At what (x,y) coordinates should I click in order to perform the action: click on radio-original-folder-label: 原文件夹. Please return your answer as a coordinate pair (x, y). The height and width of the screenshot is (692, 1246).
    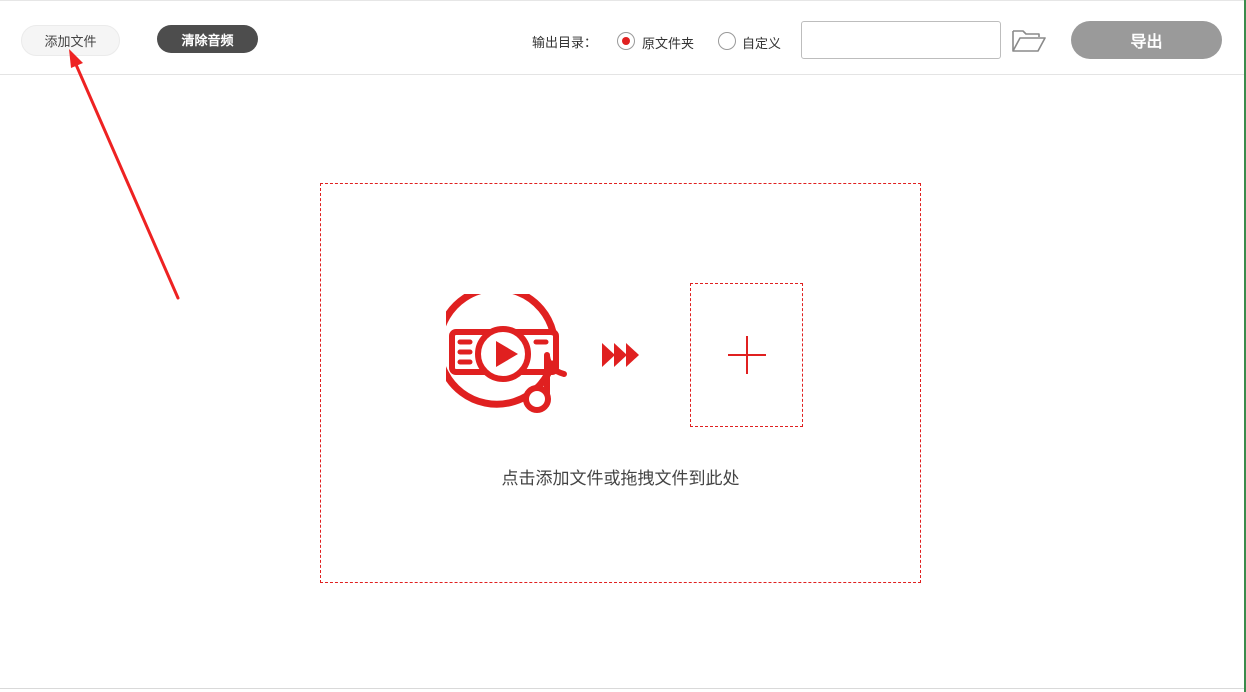
    Looking at the image, I should click on (668, 42).